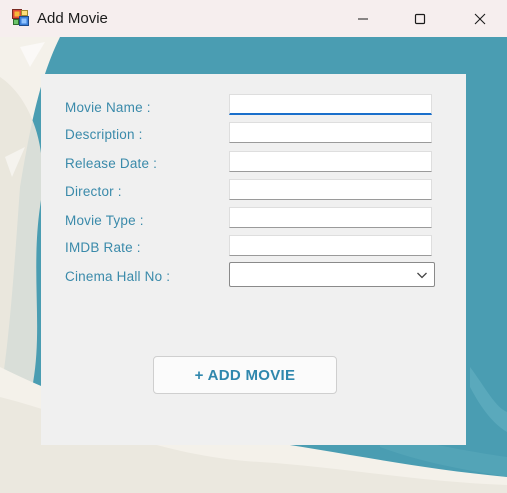 The image size is (507, 493). Describe the element at coordinates (422, 275) in the screenshot. I see `chevron-down-icon` at that location.